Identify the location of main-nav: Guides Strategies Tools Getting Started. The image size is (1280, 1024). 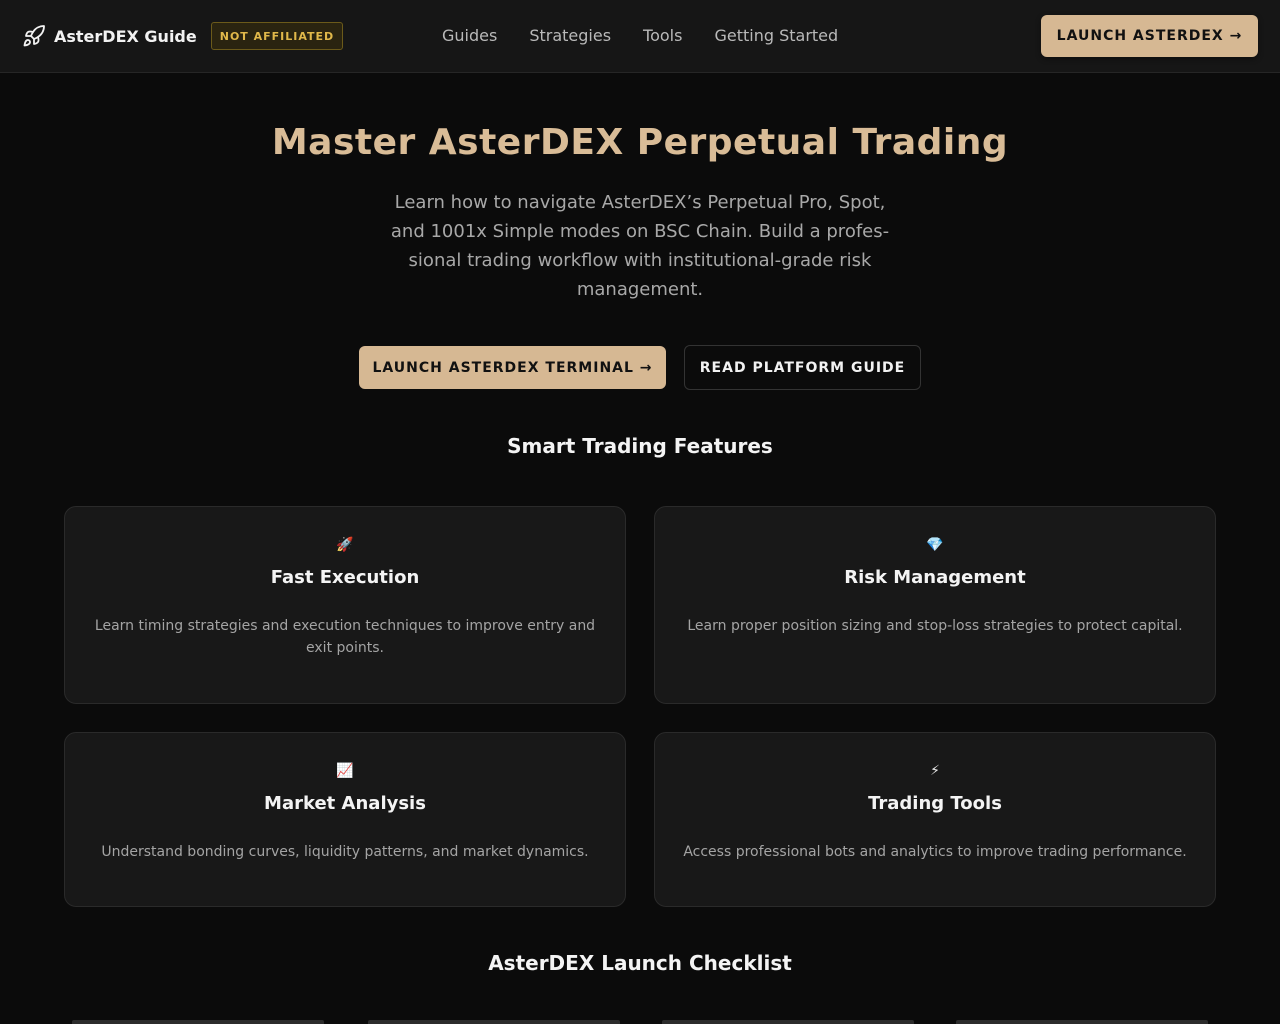
(656, 36).